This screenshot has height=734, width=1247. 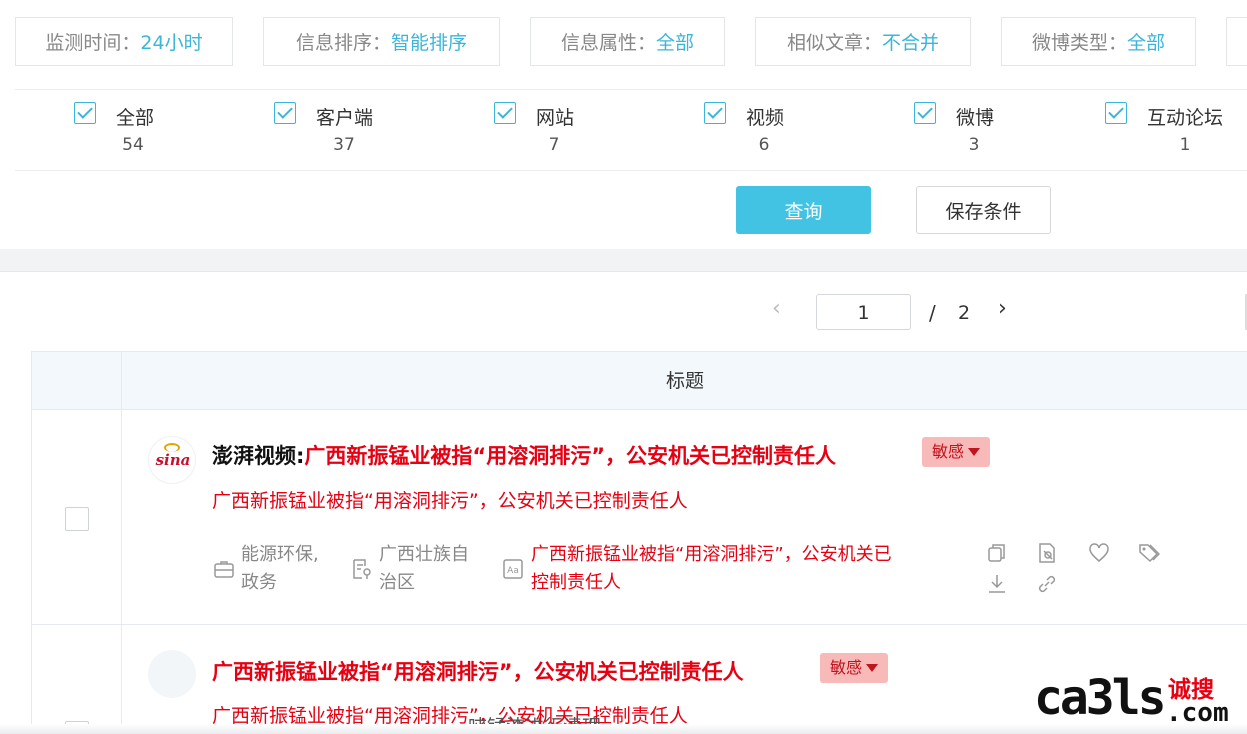 What do you see at coordinates (224, 569) in the screenshot?
I see `briefcase-icon` at bounding box center [224, 569].